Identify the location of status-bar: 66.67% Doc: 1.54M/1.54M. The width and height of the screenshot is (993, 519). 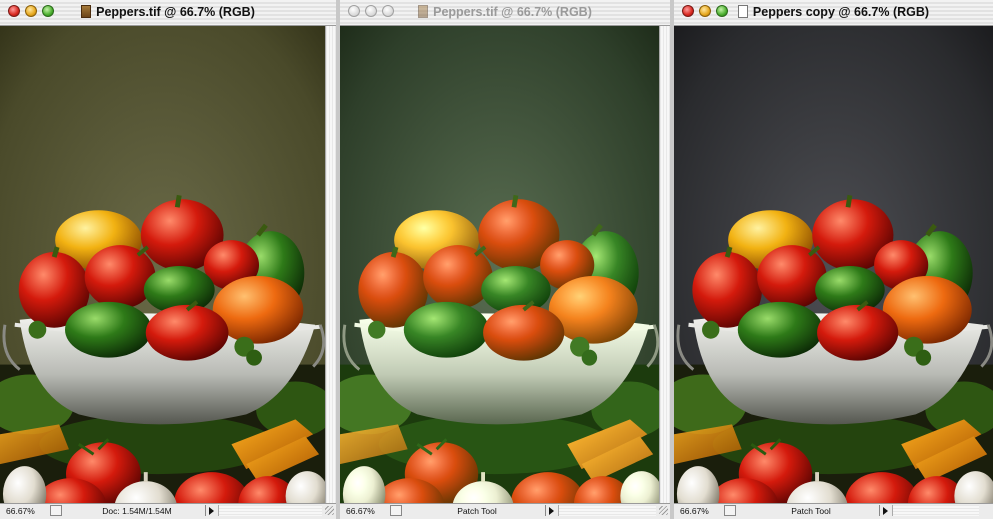
(168, 511).